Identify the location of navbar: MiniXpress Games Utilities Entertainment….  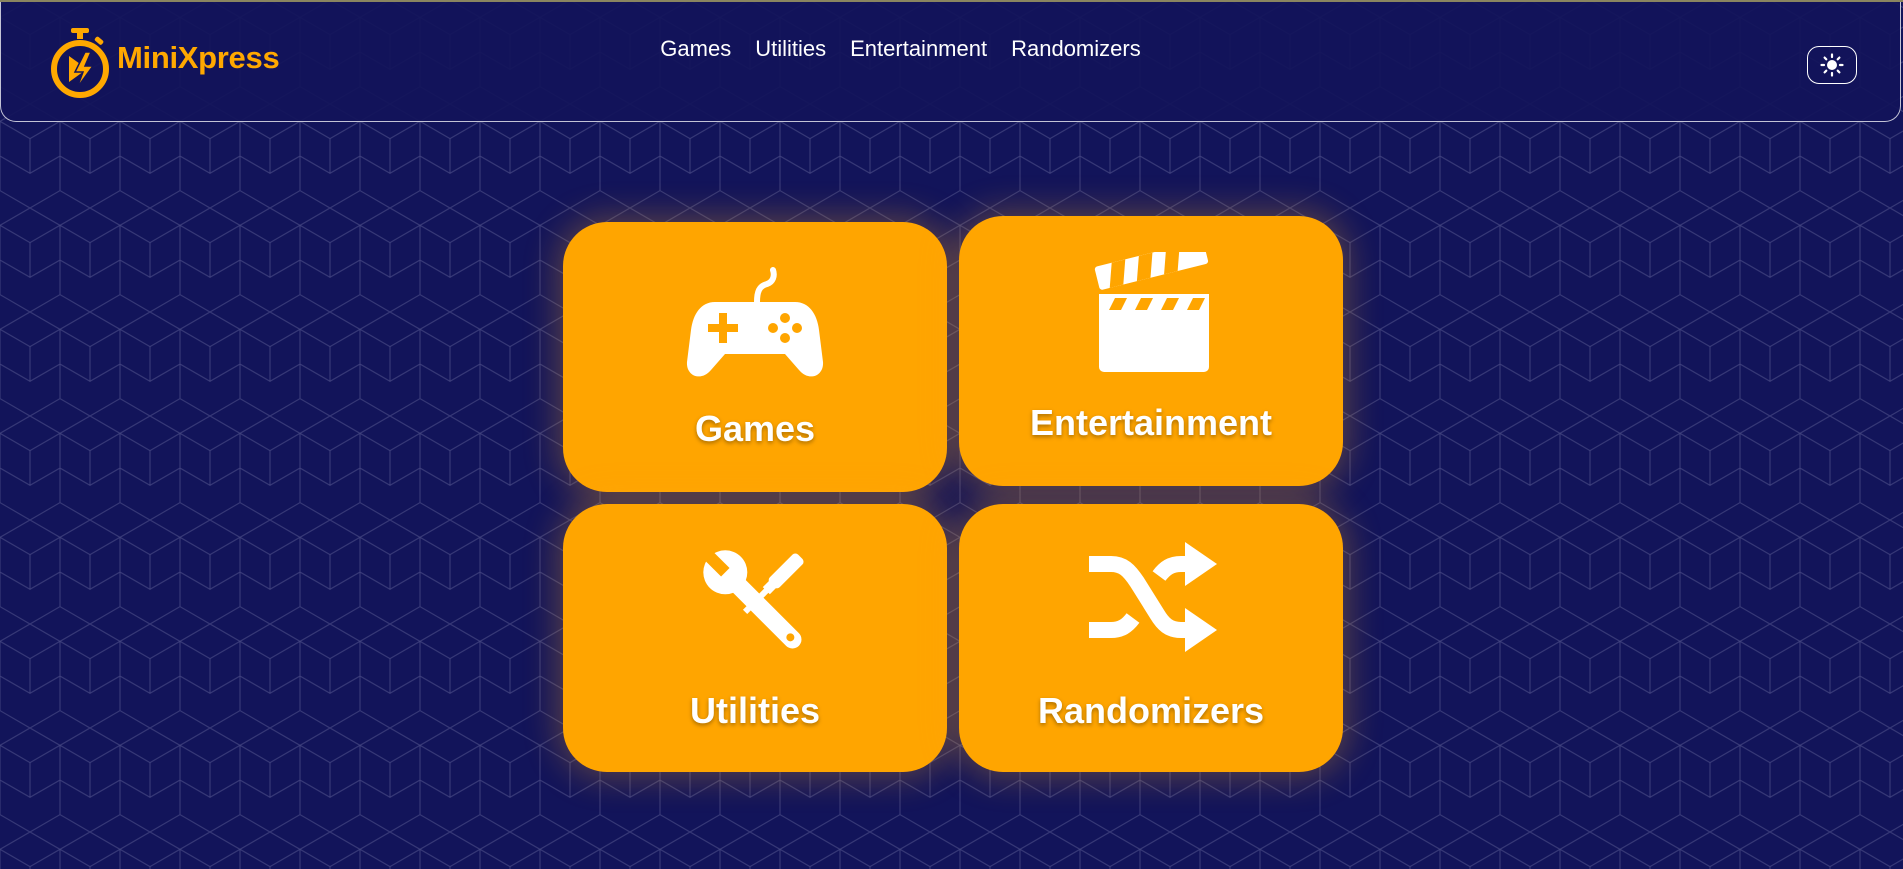
(950, 62).